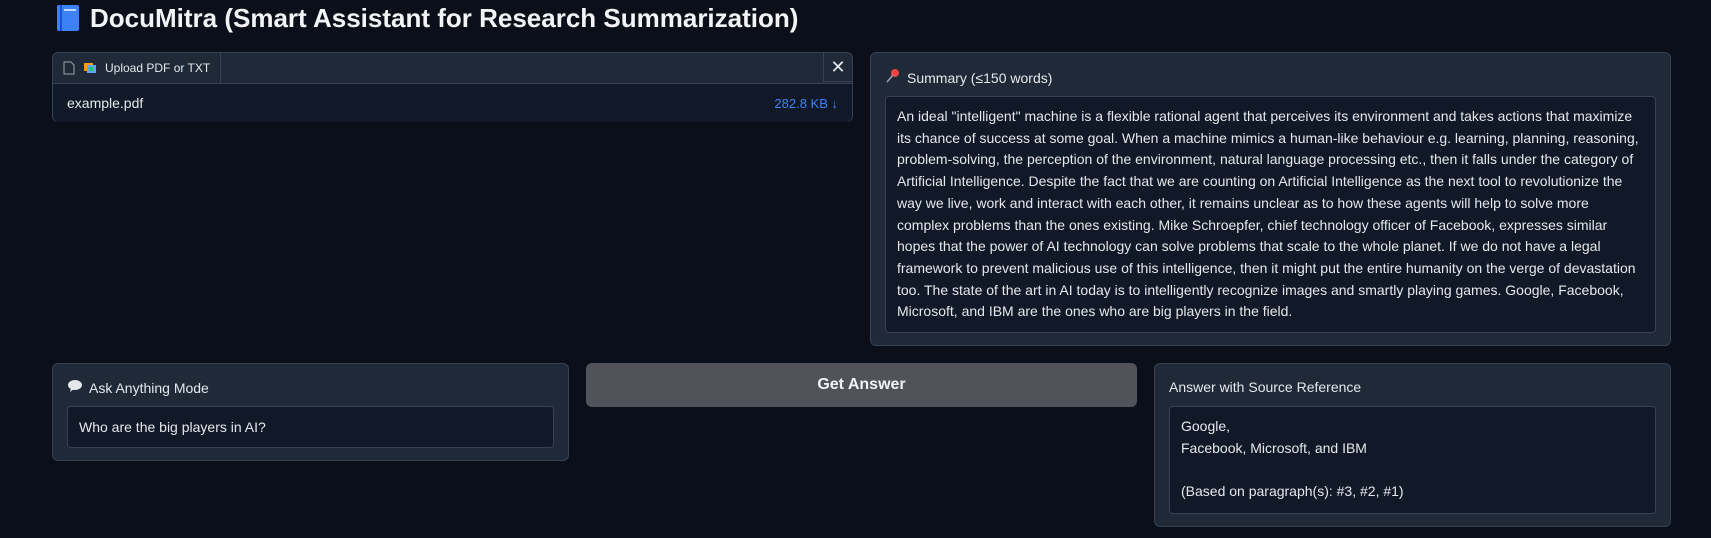 This screenshot has height=538, width=1711. What do you see at coordinates (452, 103) in the screenshot?
I see `uploaded-file-row: example.pdf 282.8 KB ↓` at bounding box center [452, 103].